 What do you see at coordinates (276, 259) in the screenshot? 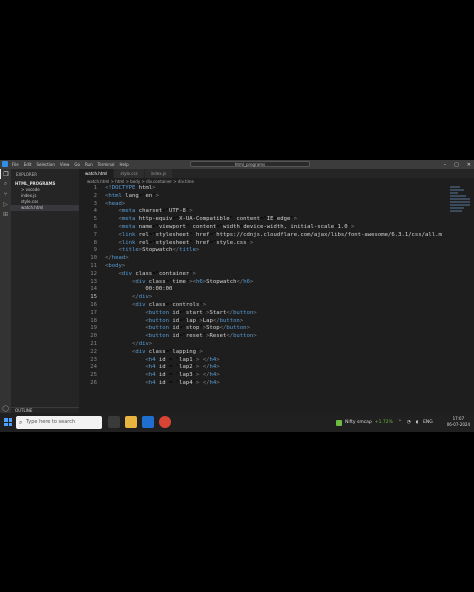
I see `code-line: 10 </head>` at bounding box center [276, 259].